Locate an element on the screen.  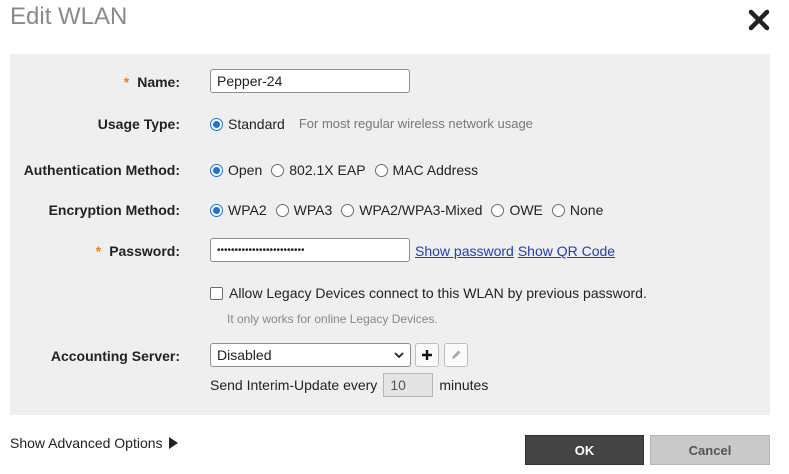
name-input is located at coordinates (310, 81).